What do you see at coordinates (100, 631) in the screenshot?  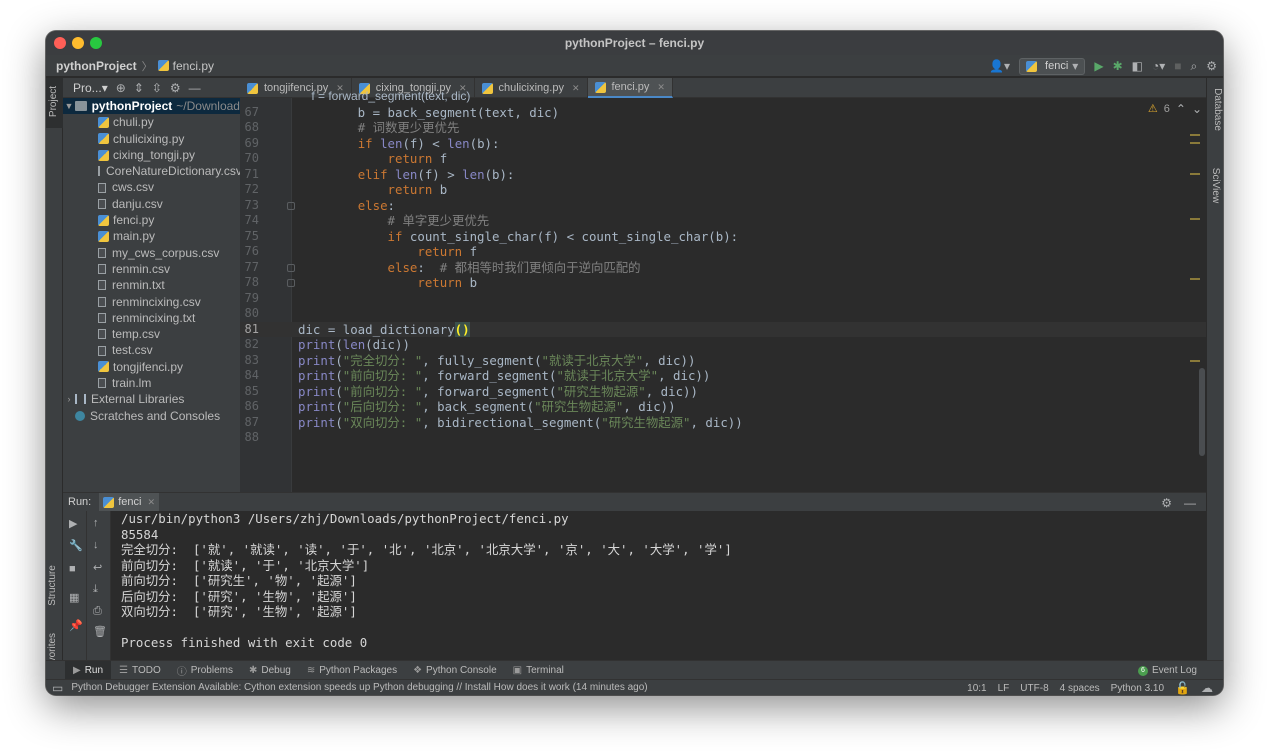 I see `trash-icon: 🗑` at bounding box center [100, 631].